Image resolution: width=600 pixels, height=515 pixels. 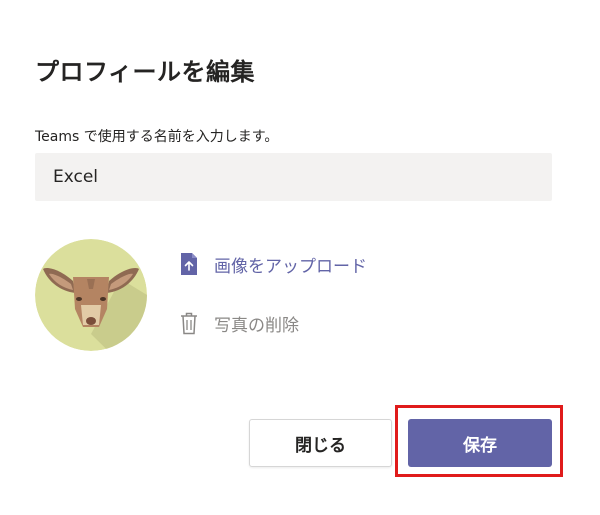 I want to click on name-field-label: Teams で使用する名前を入力します。, so click(x=157, y=137).